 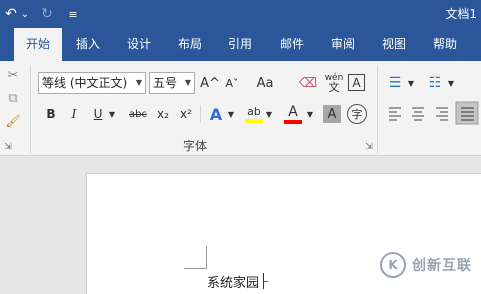 What do you see at coordinates (434, 113) in the screenshot?
I see `alignment-buttons` at bounding box center [434, 113].